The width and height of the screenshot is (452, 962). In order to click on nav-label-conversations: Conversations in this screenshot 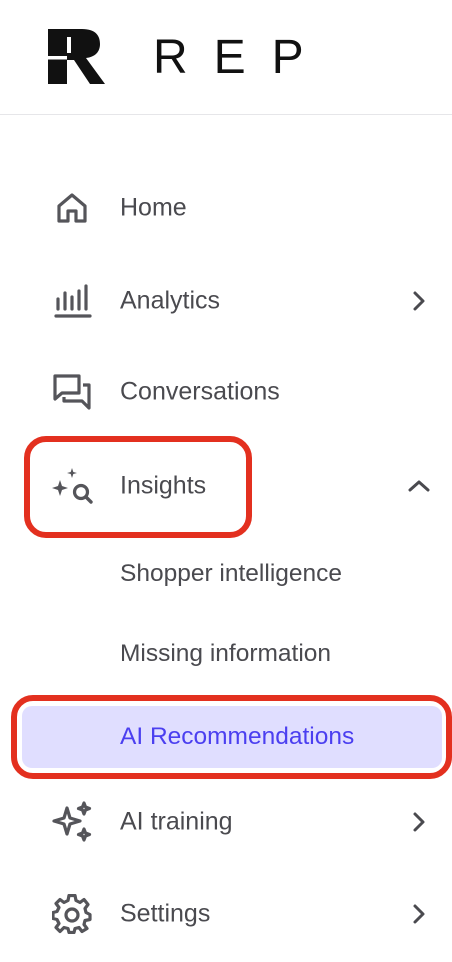, I will do `click(200, 391)`.